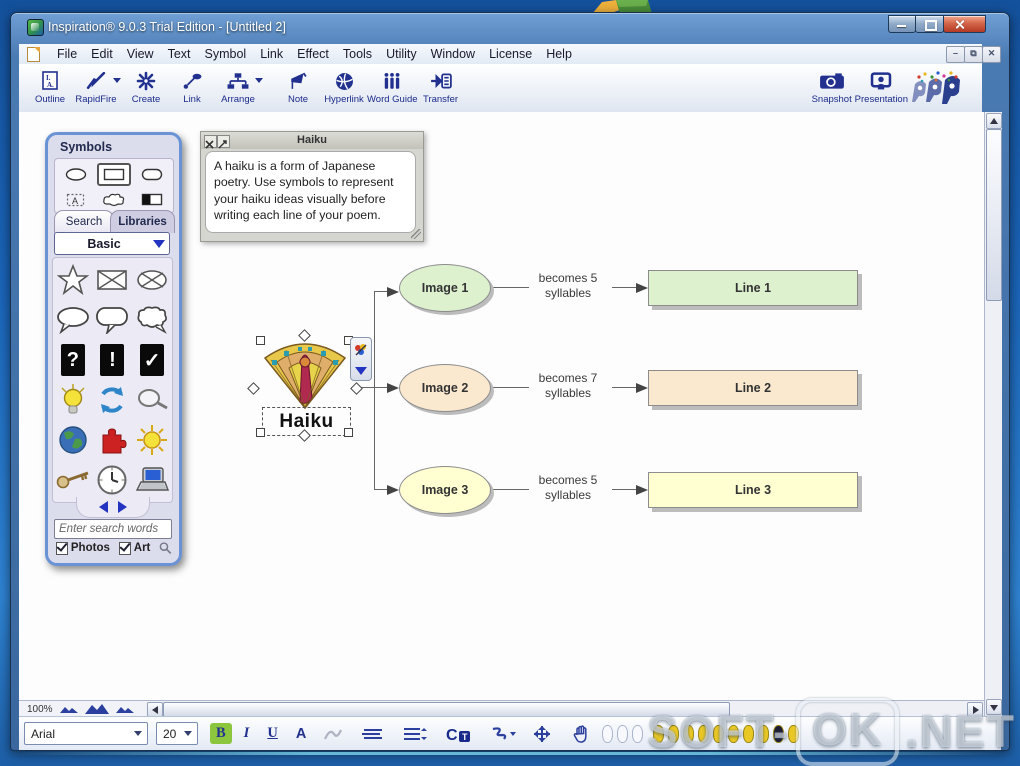 The width and height of the screenshot is (1020, 766). What do you see at coordinates (73, 320) in the screenshot?
I see `symbol-speech-bubble-icon` at bounding box center [73, 320].